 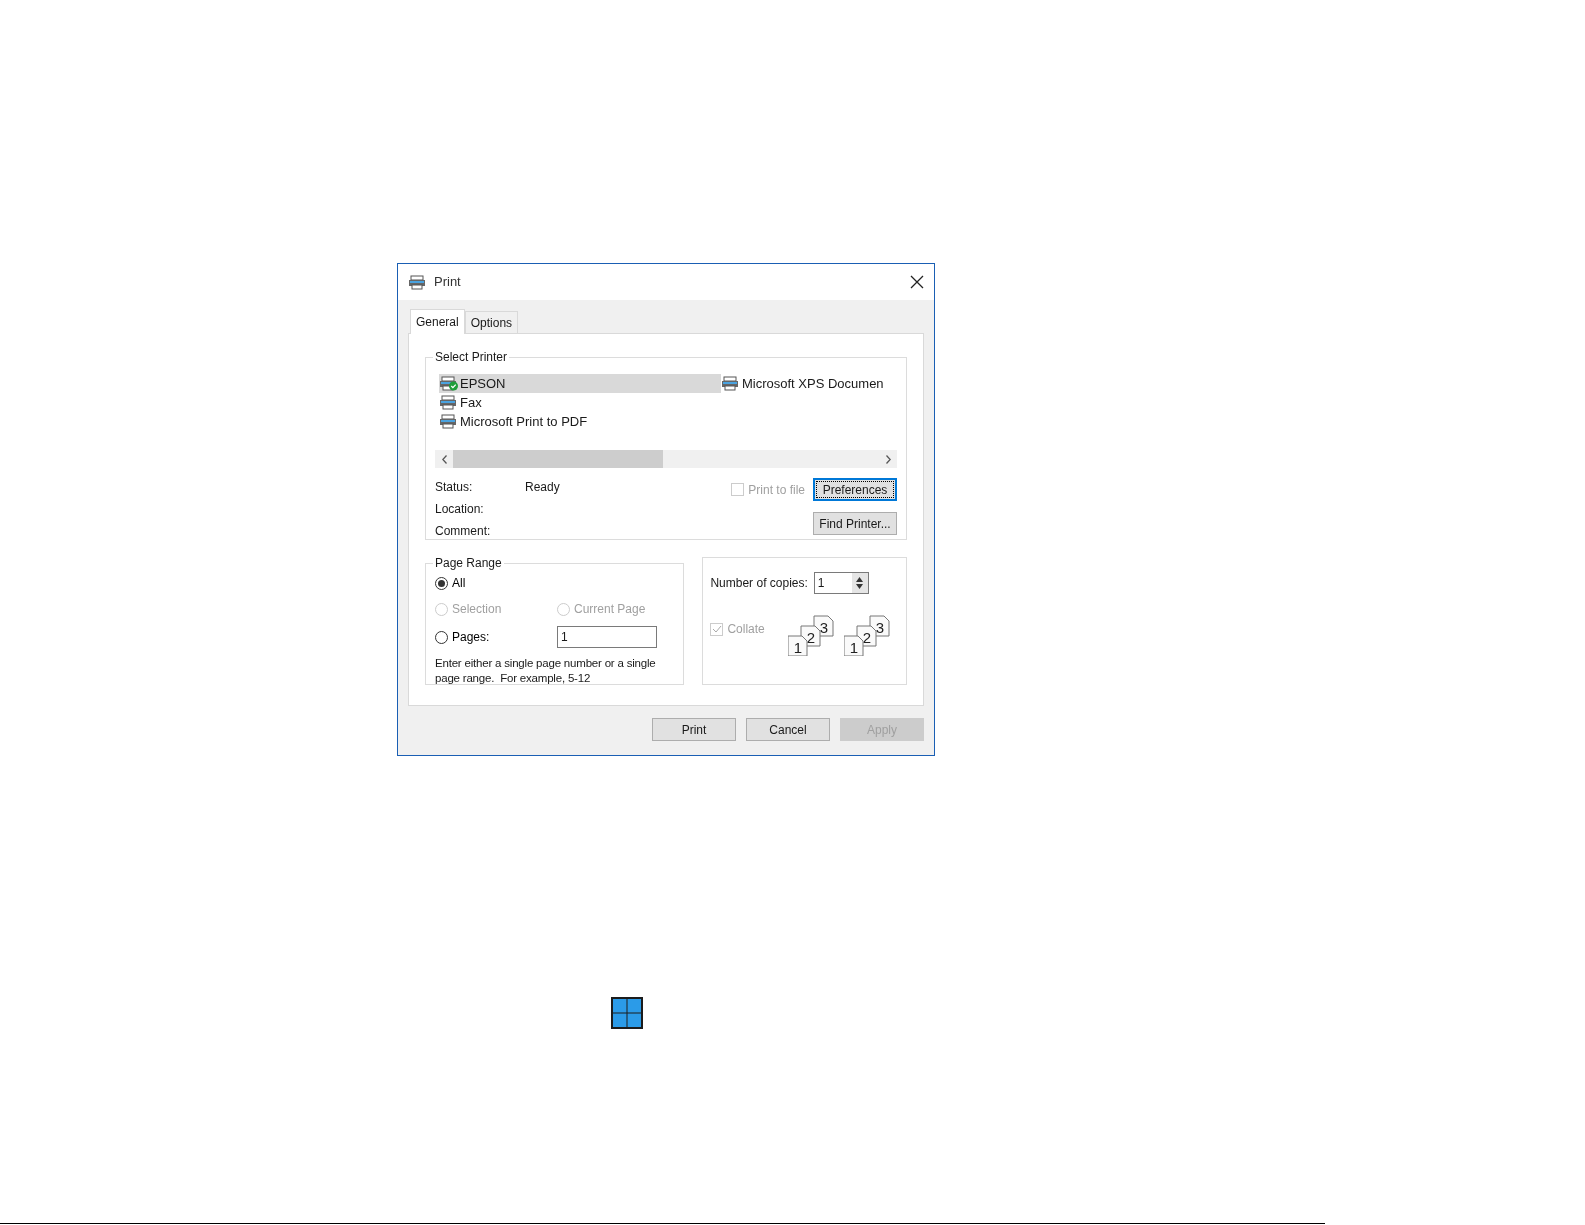 I want to click on radio-label: Selection, so click(x=477, y=609).